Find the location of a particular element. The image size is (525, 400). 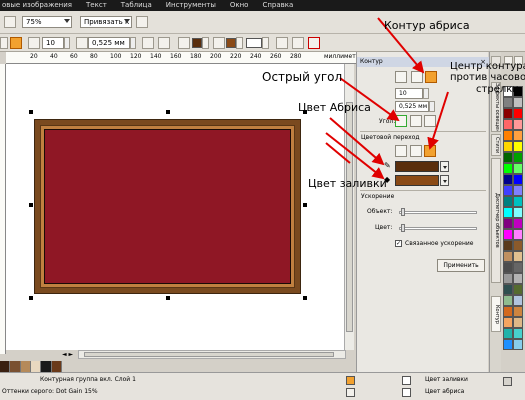

menu-item-help: Справка is located at coordinates (277, 5).